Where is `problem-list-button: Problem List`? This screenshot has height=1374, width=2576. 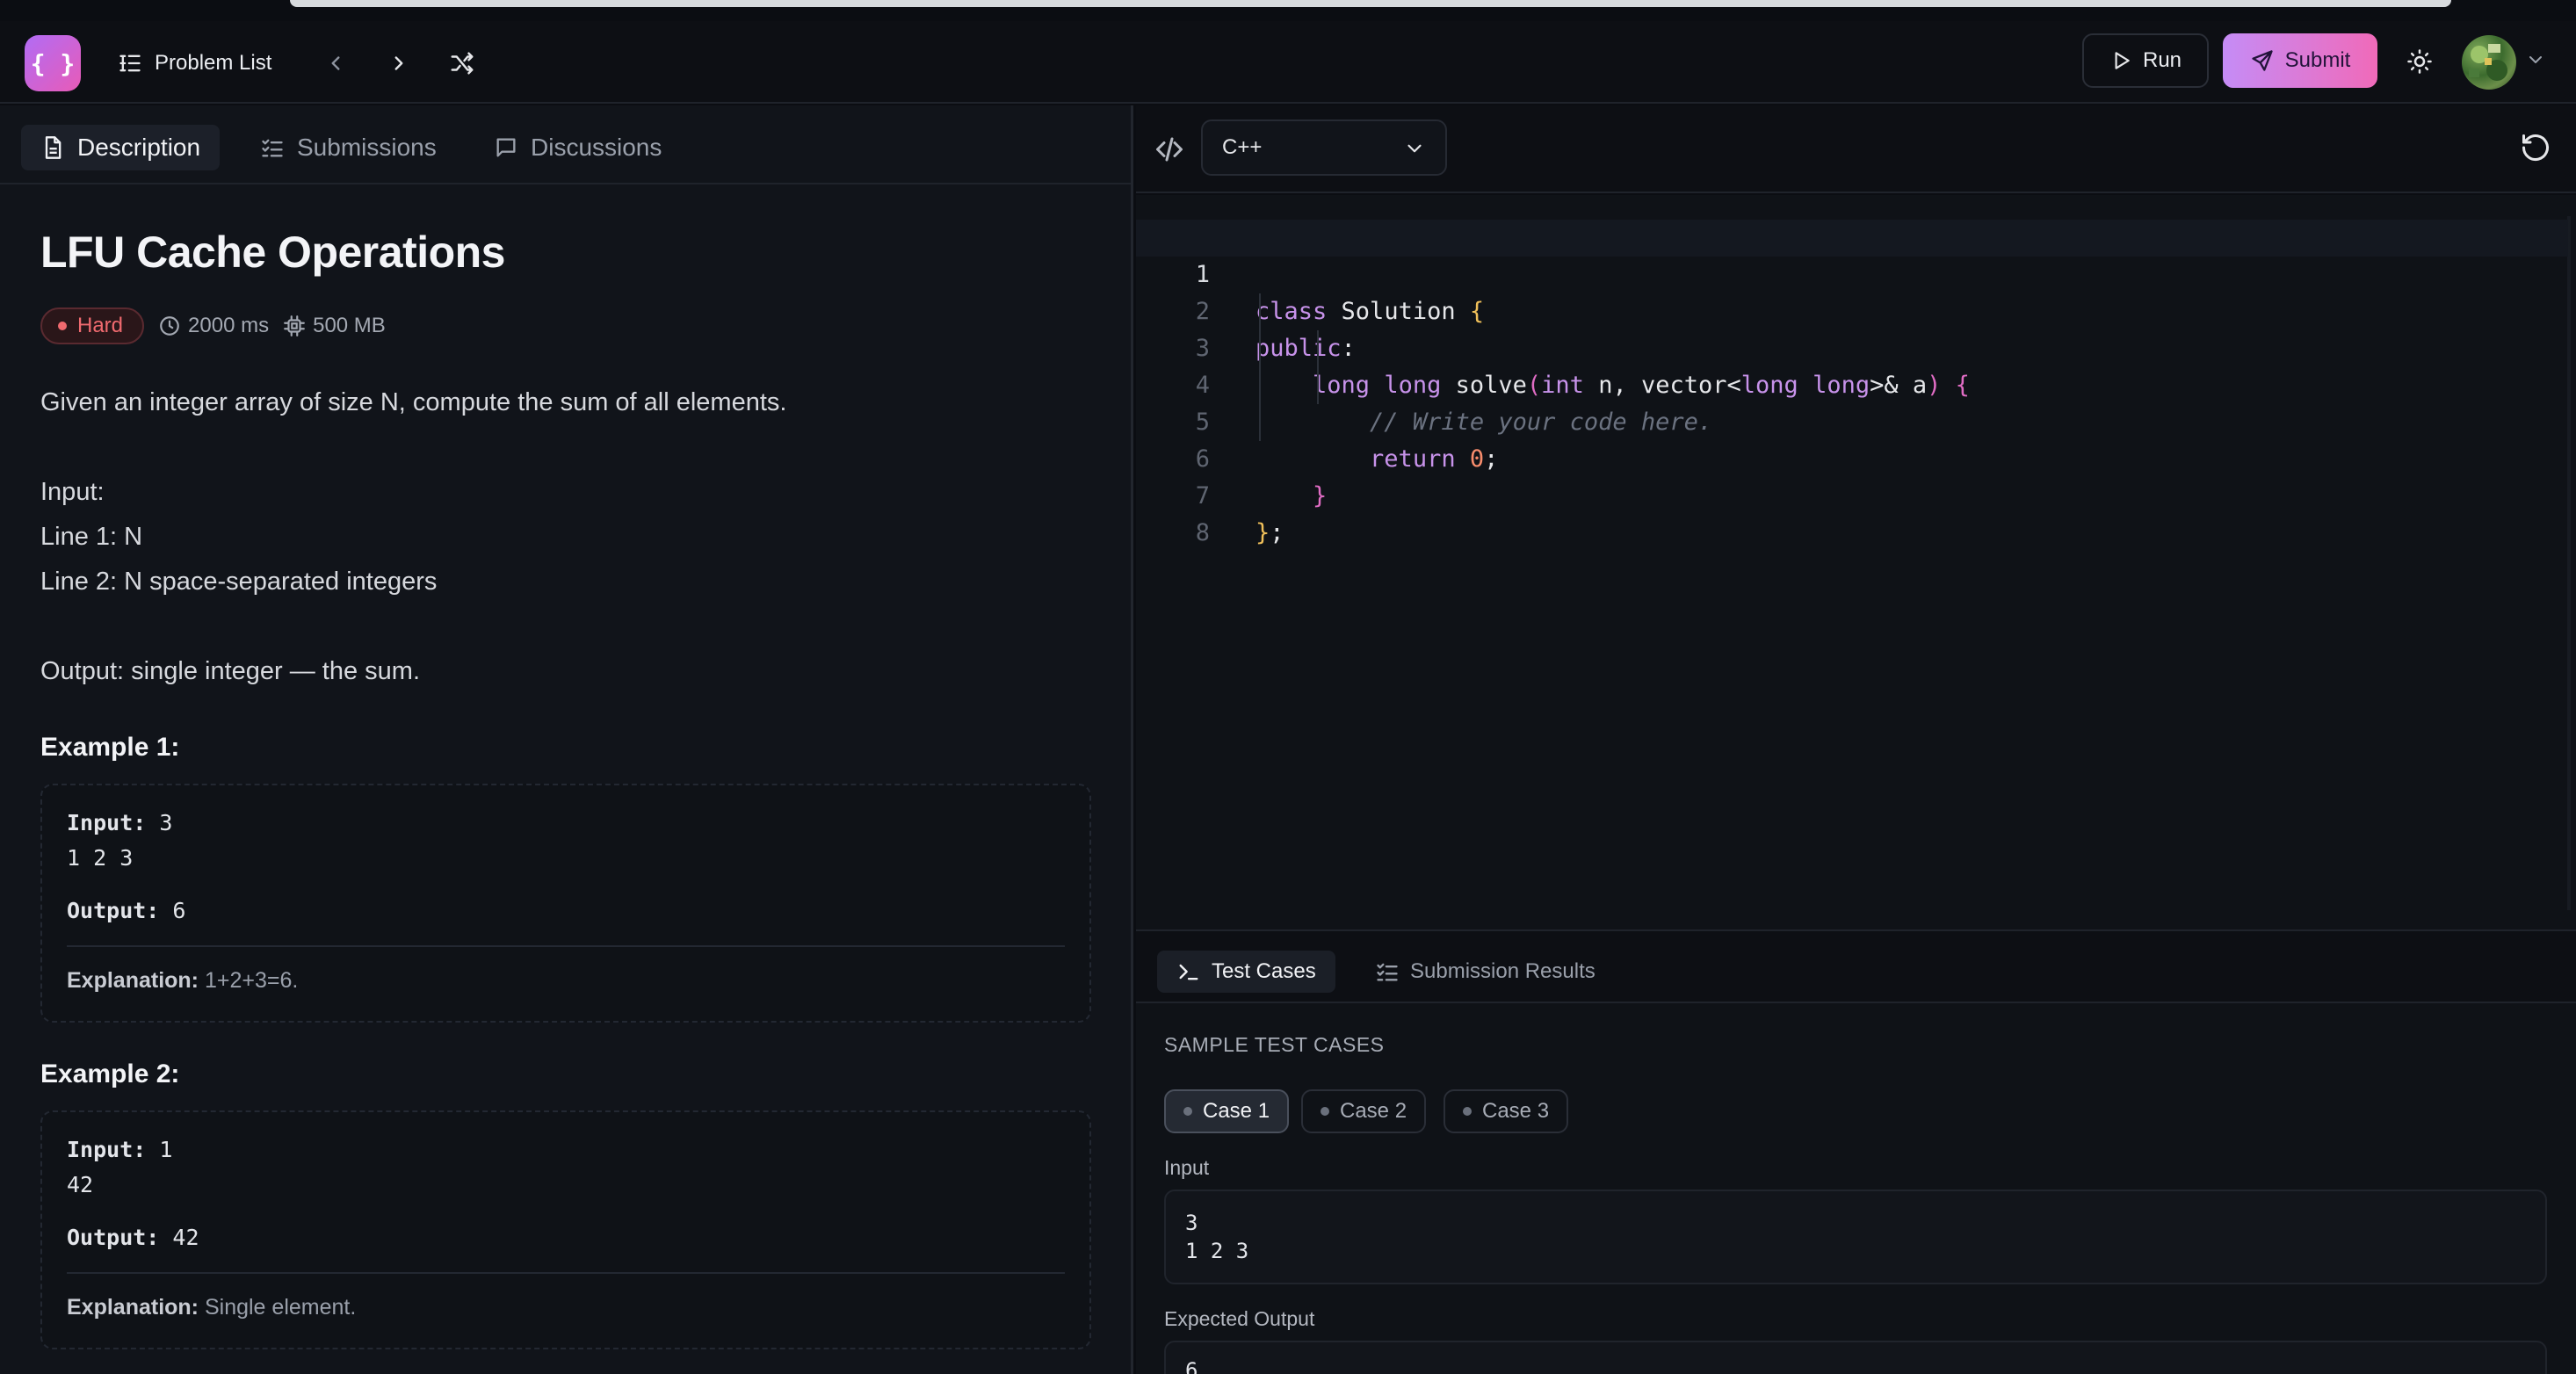 problem-list-button: Problem List is located at coordinates (194, 63).